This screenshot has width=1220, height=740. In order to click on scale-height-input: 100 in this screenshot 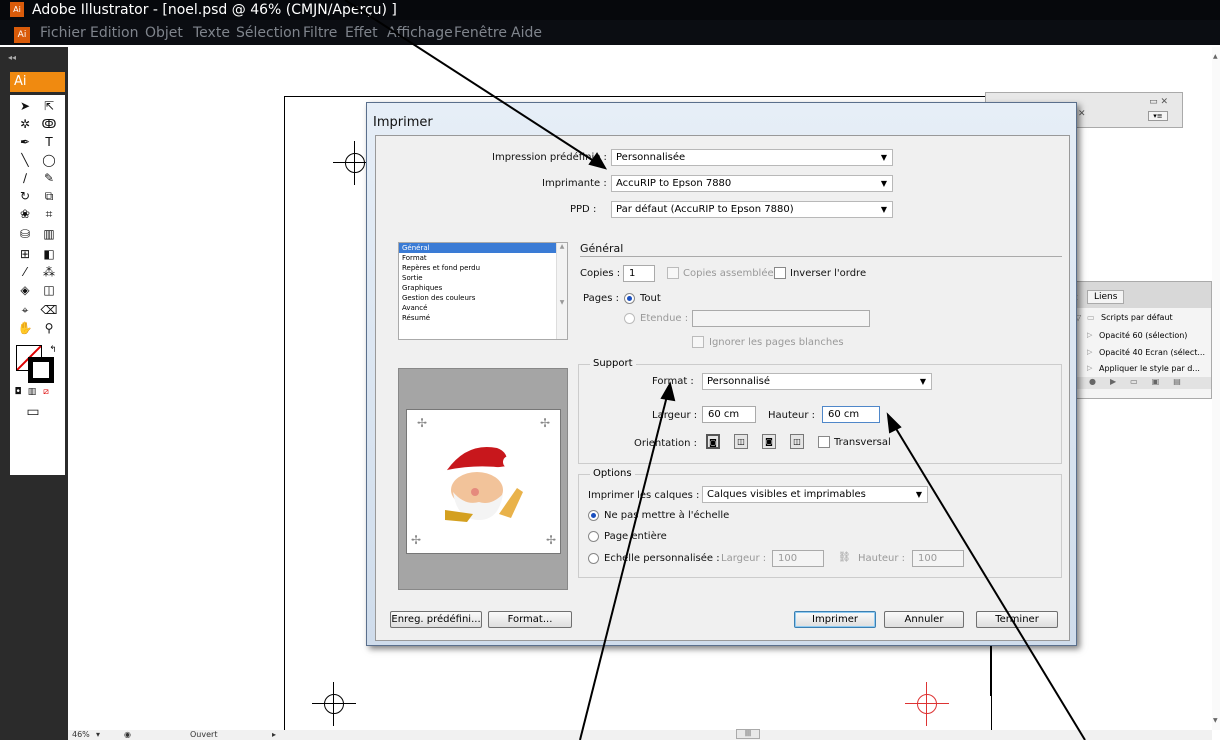, I will do `click(938, 558)`.